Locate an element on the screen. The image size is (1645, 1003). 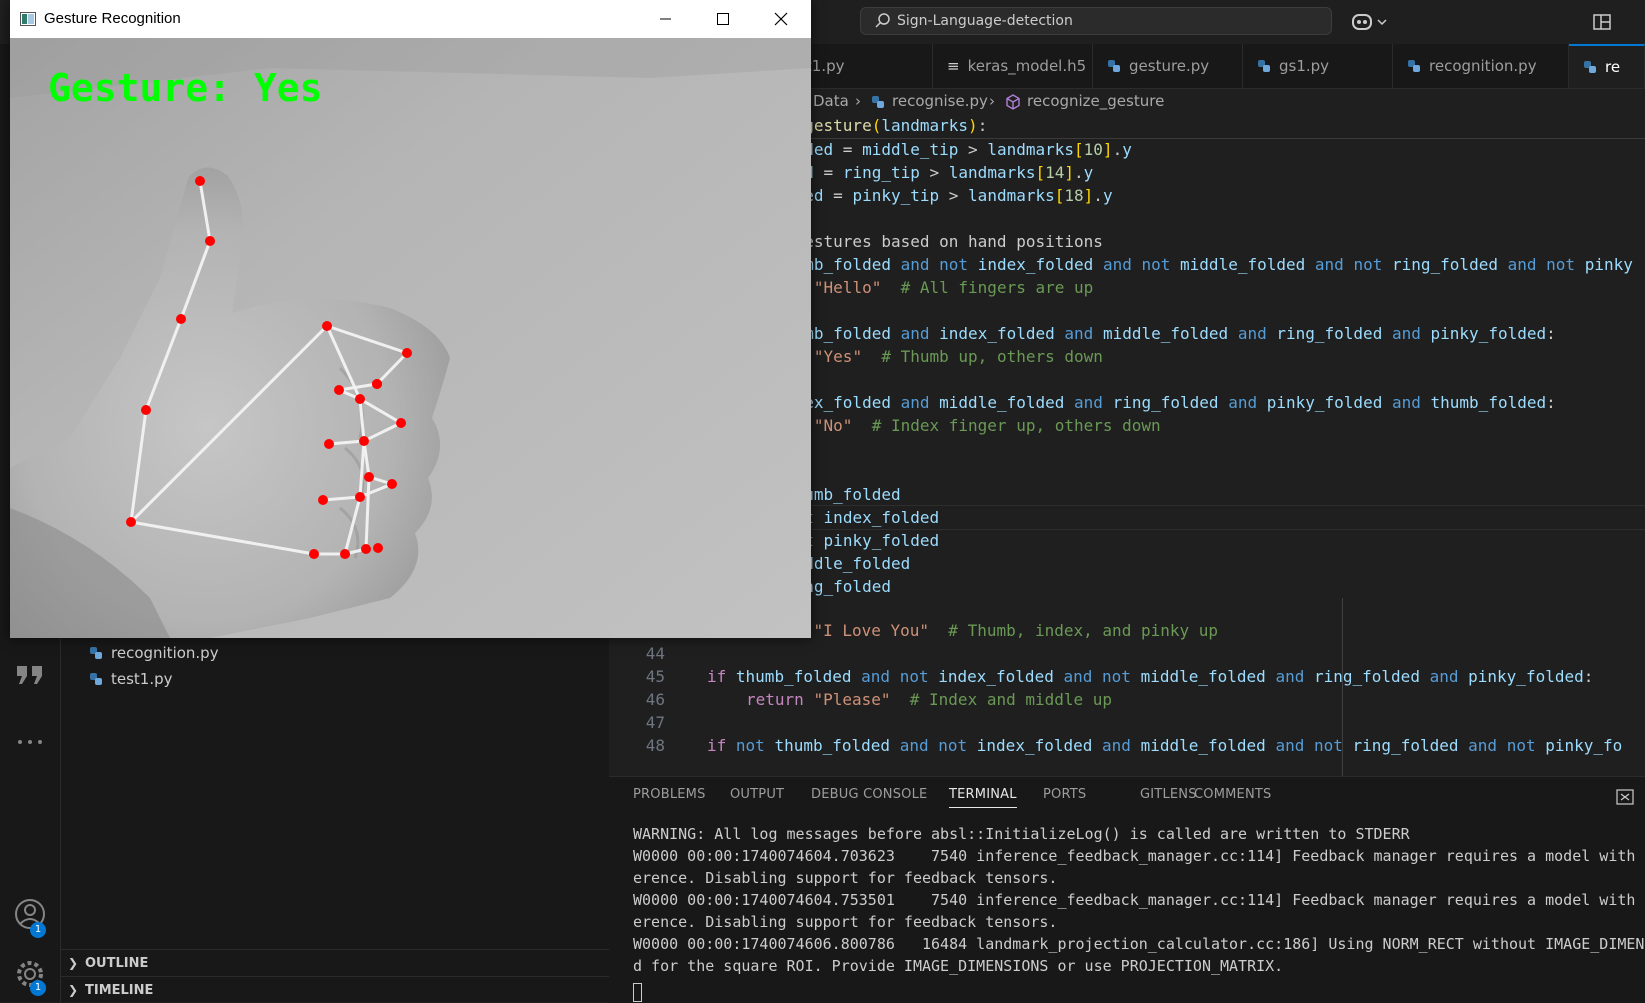
timeline-section: ❯ TIMELINE is located at coordinates (335, 989).